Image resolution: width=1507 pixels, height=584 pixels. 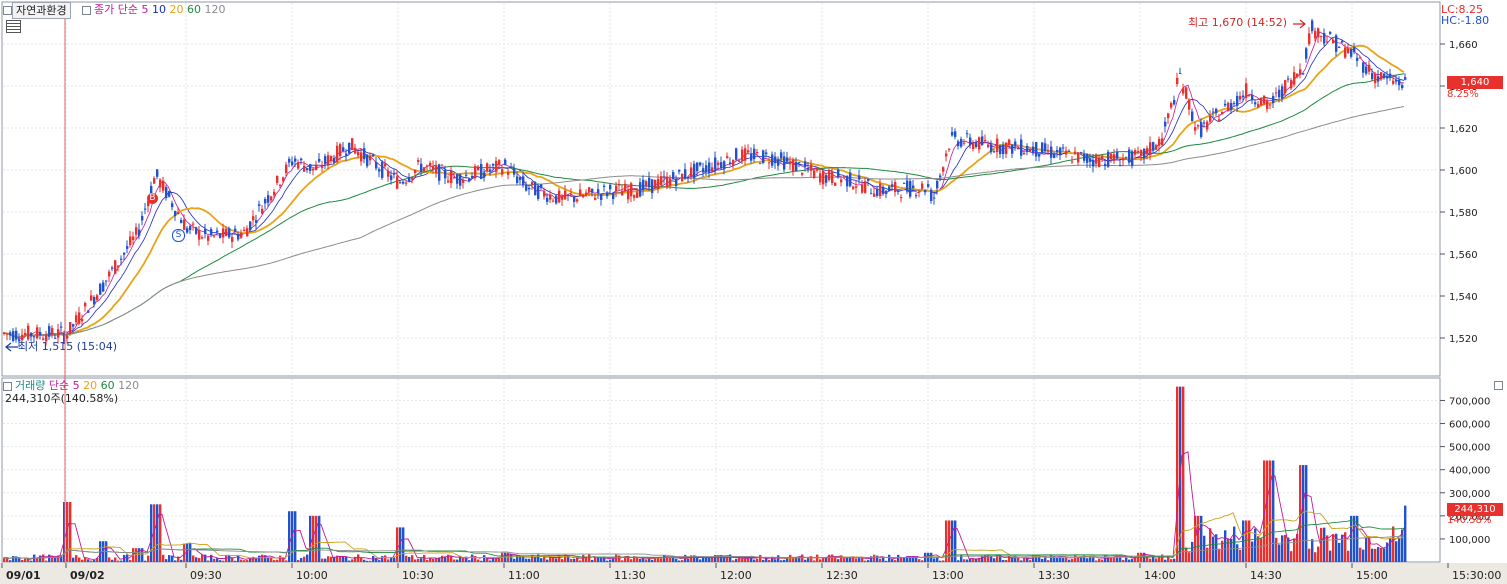 What do you see at coordinates (41, 10) in the screenshot?
I see `stock-name-button: 자연과환경` at bounding box center [41, 10].